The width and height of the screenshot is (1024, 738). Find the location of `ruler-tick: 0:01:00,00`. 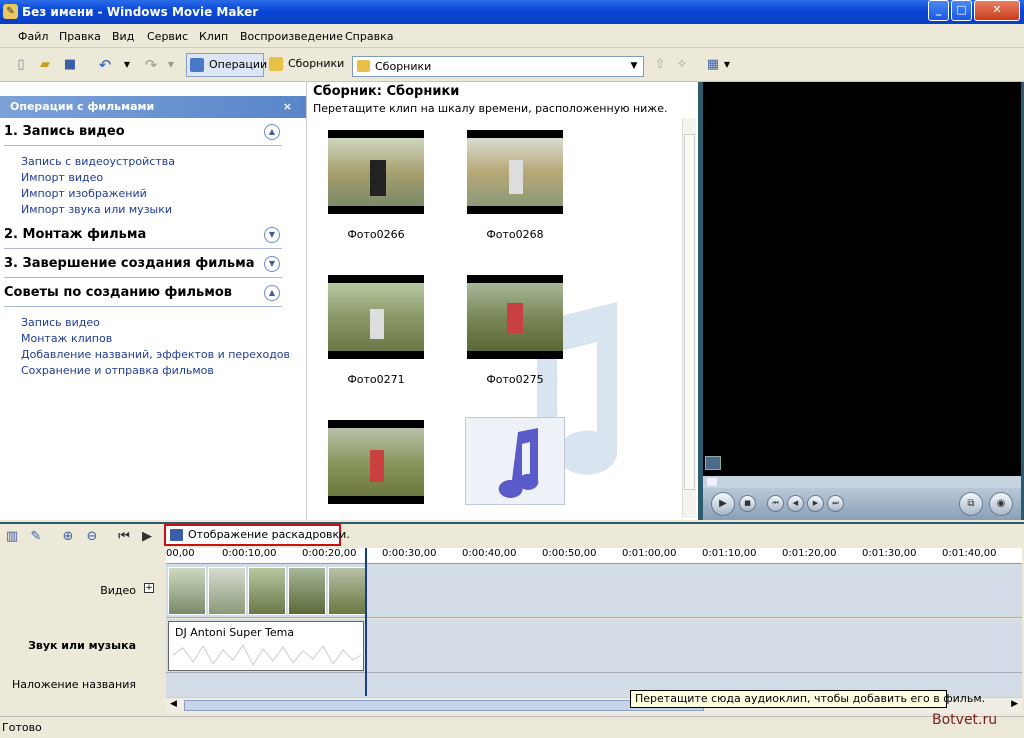

ruler-tick: 0:01:00,00 is located at coordinates (649, 553).